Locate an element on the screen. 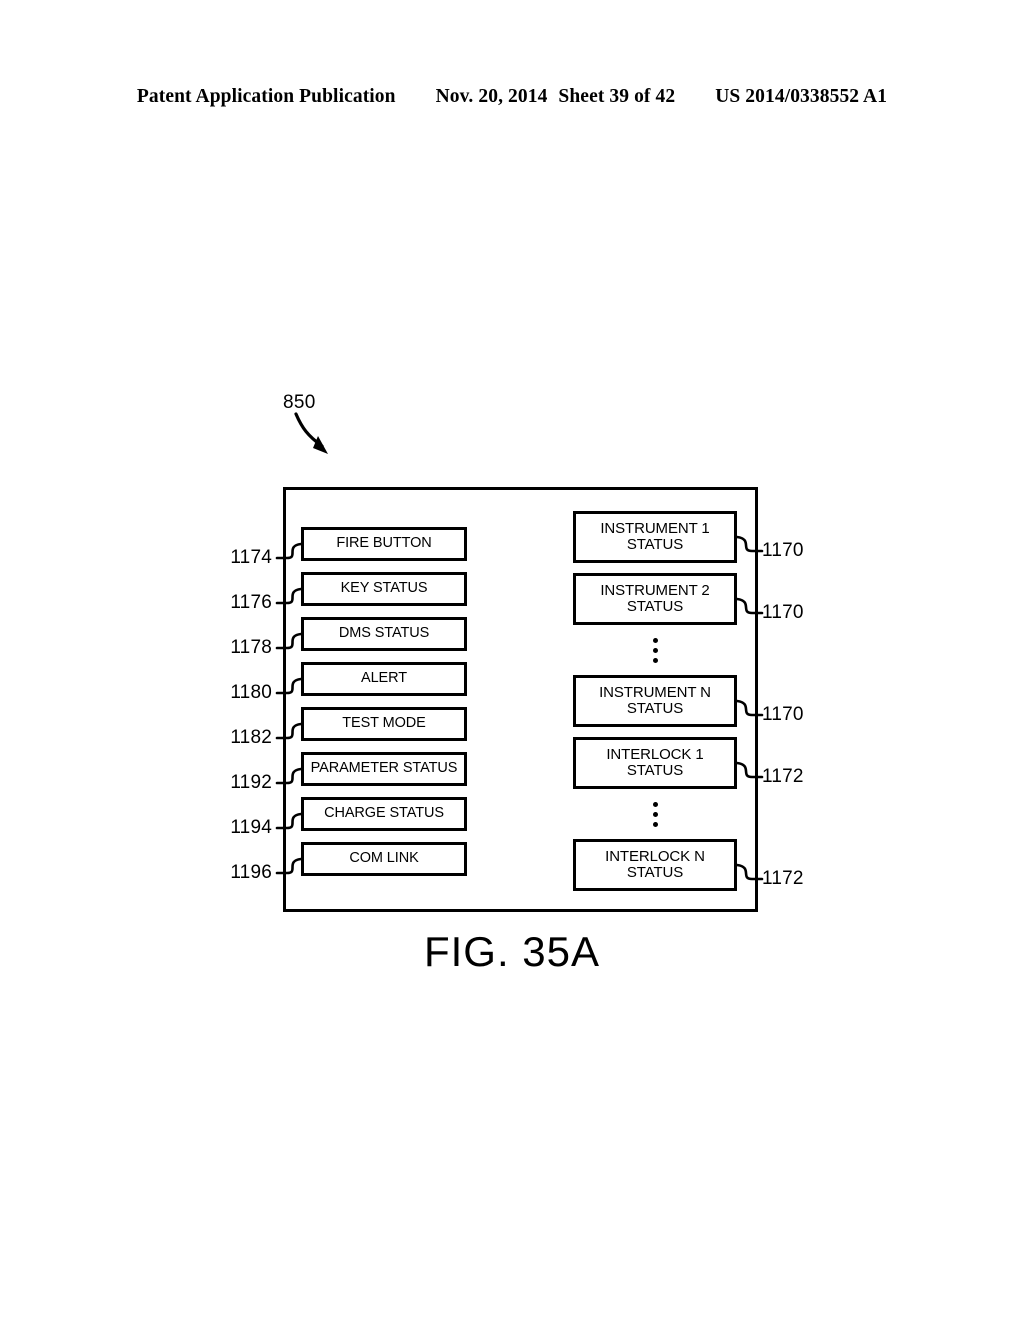 This screenshot has height=1320, width=1024. status-node: INSTRUMENT N STATUS is located at coordinates (655, 701).